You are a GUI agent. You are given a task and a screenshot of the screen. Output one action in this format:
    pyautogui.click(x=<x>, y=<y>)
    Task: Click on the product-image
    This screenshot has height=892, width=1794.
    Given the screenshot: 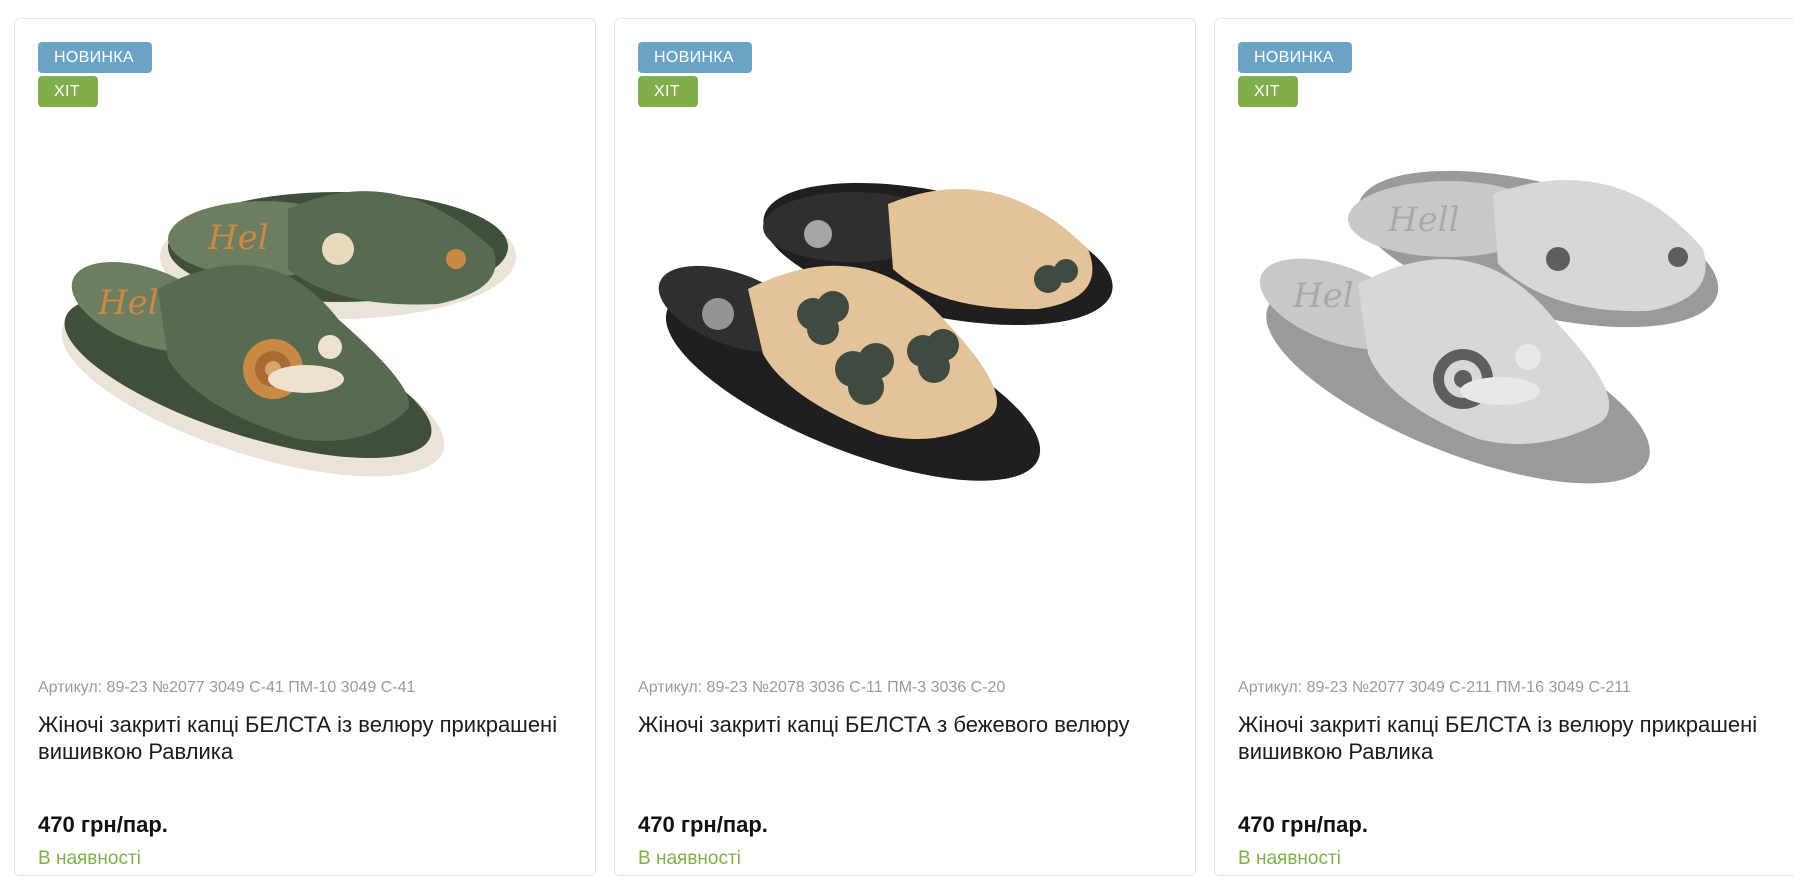 What is the action you would take?
    pyautogui.click(x=905, y=359)
    